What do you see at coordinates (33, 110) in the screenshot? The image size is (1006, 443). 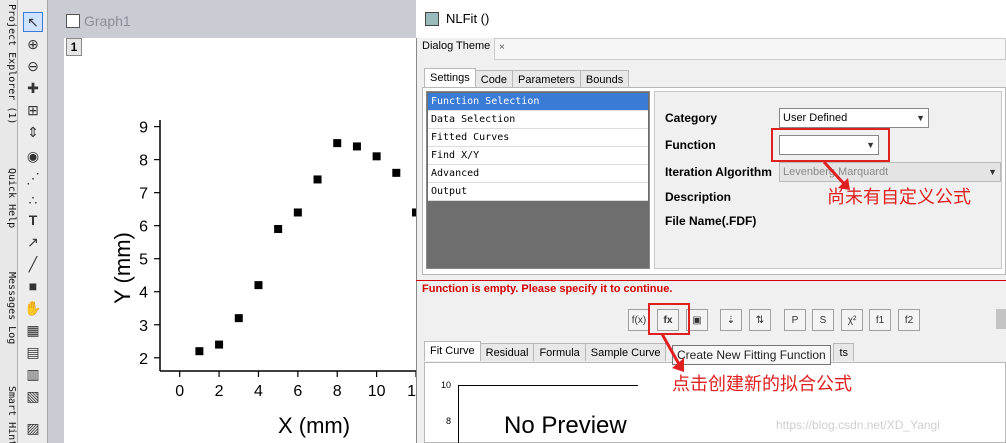 I see `data-reader-icon: ⊞` at bounding box center [33, 110].